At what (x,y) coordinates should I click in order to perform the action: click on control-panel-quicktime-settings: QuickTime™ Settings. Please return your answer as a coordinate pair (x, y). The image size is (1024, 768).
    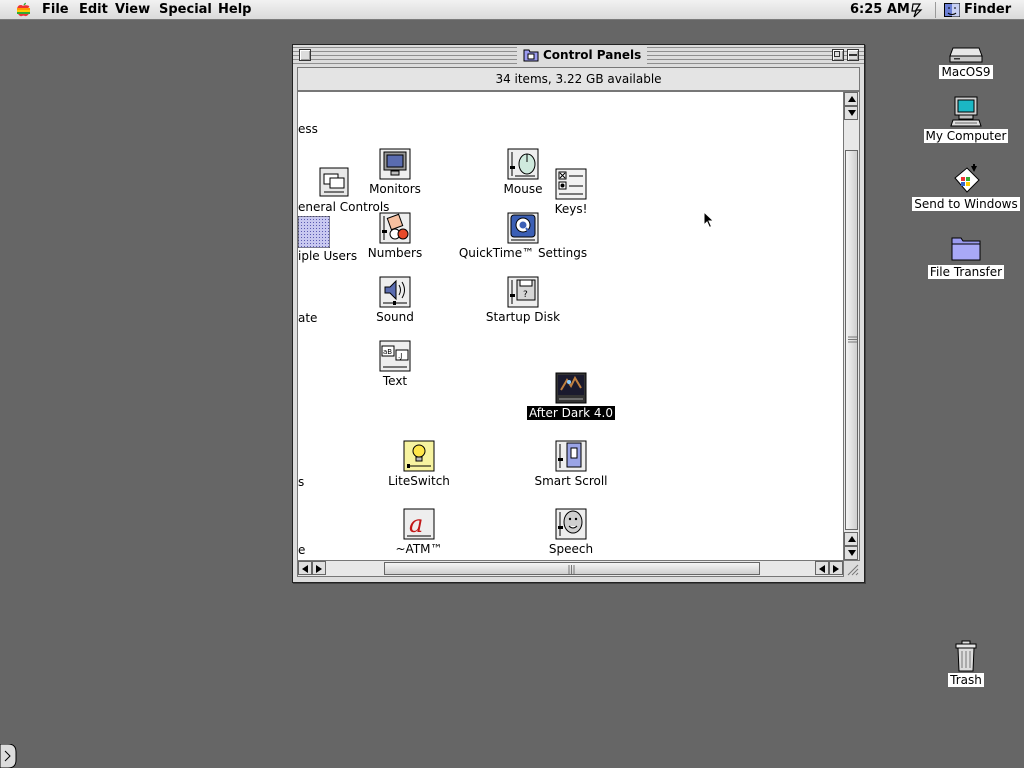
    Looking at the image, I should click on (523, 236).